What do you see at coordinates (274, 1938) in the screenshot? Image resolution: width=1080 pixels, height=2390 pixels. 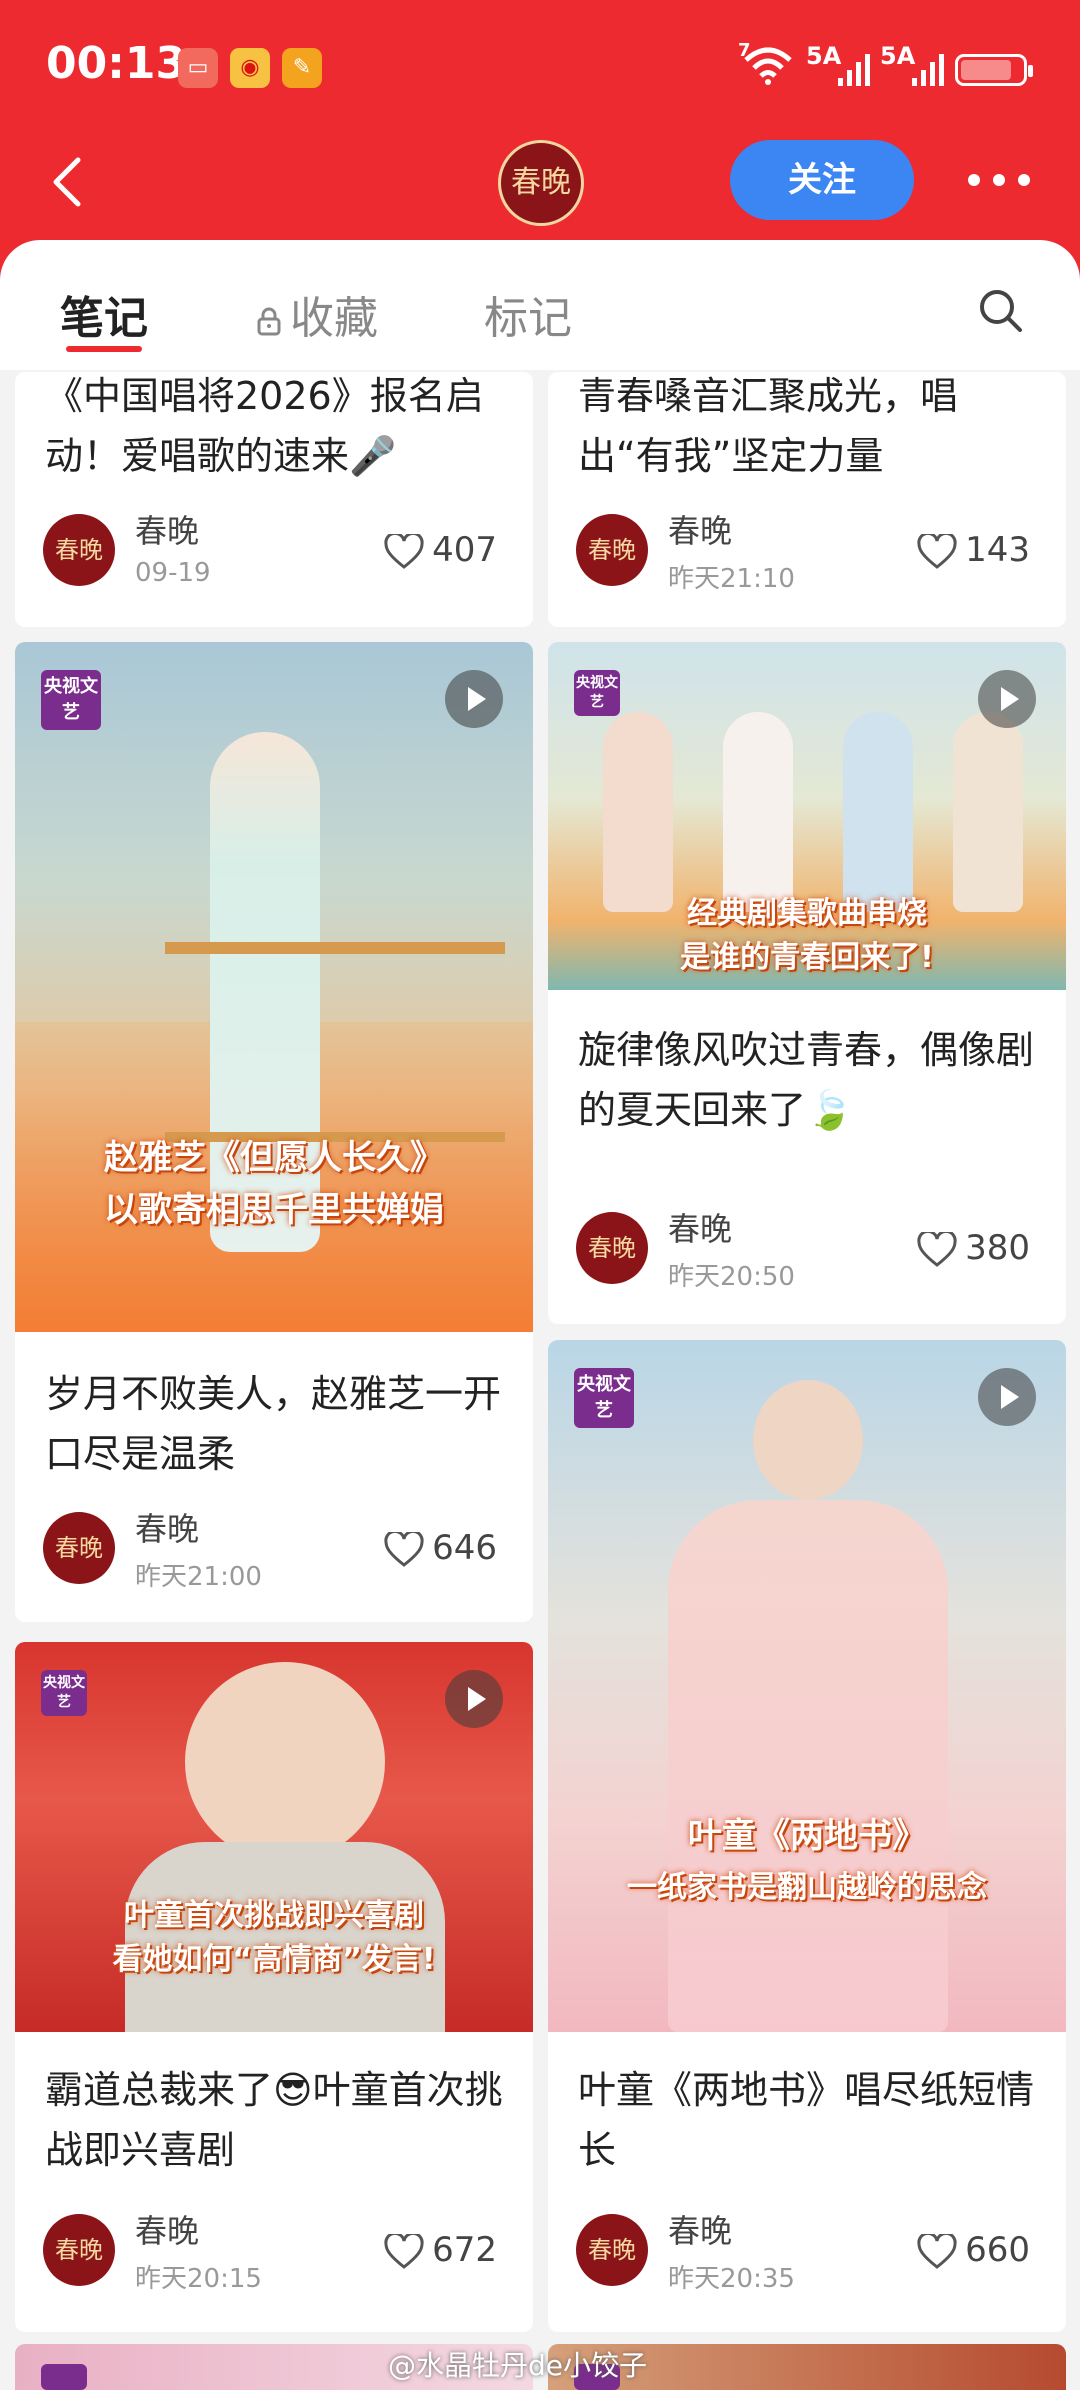 I see `video-caption: 叶童首次挑战即兴喜剧 看她如何“高情商”发言!` at bounding box center [274, 1938].